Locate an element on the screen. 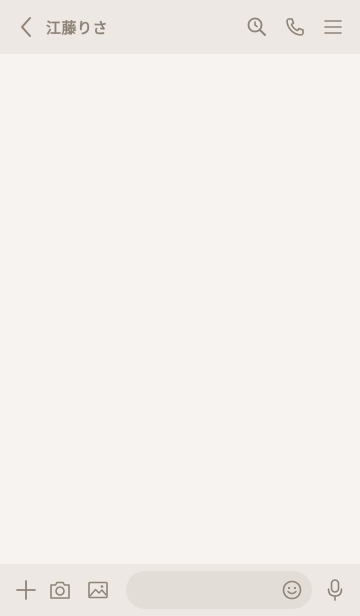 Image resolution: width=360 pixels, height=616 pixels. emoji-button is located at coordinates (292, 590).